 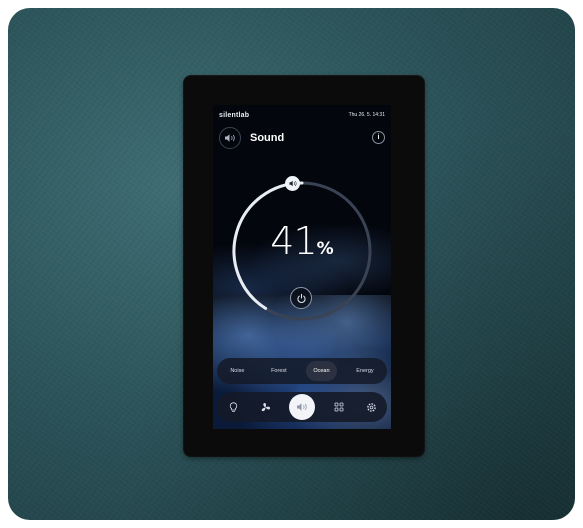 I want to click on volume-unit: %, so click(x=325, y=249).